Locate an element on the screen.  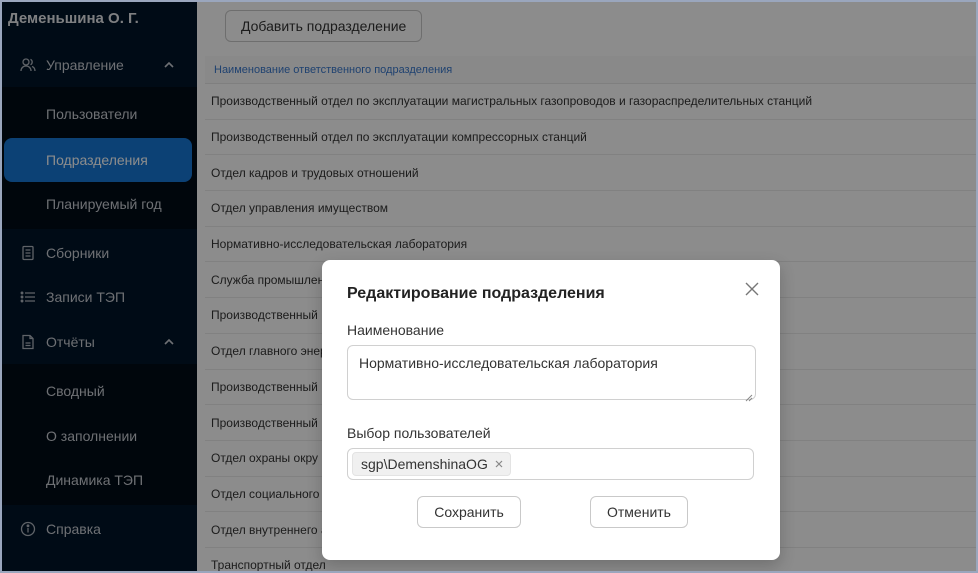
remove-tag-icon is located at coordinates (499, 464).